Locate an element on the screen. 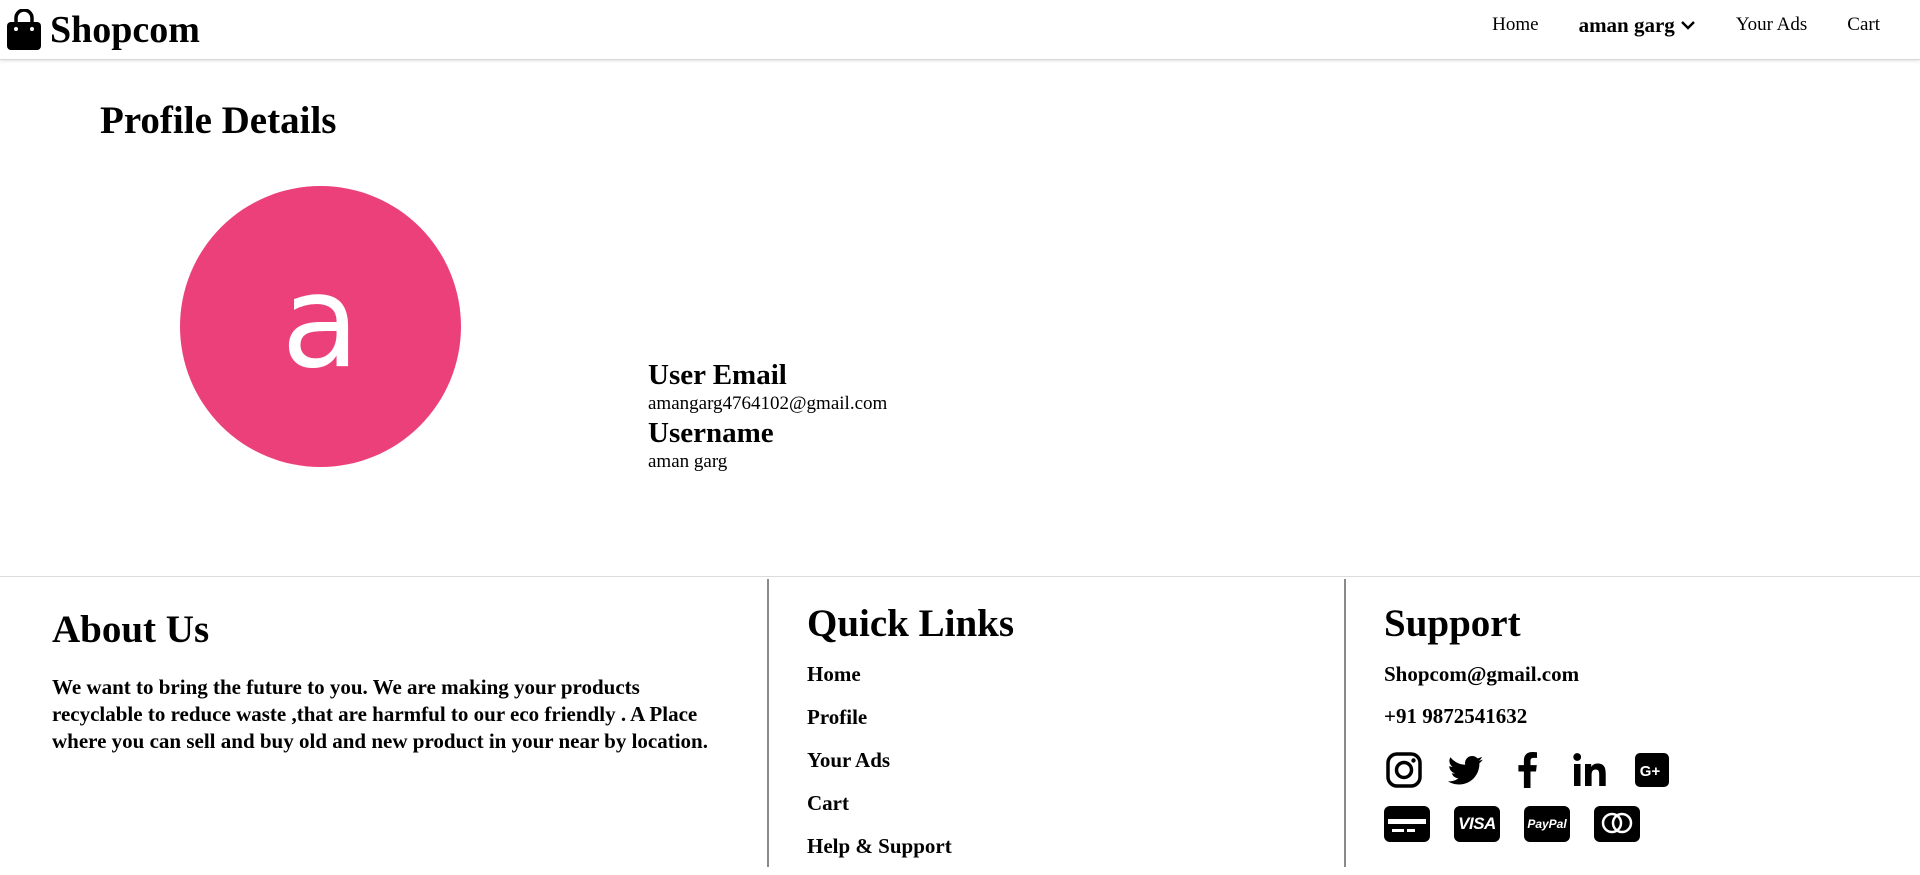 Image resolution: width=1920 pixels, height=875 pixels. social-links: G+ is located at coordinates (1539, 770).